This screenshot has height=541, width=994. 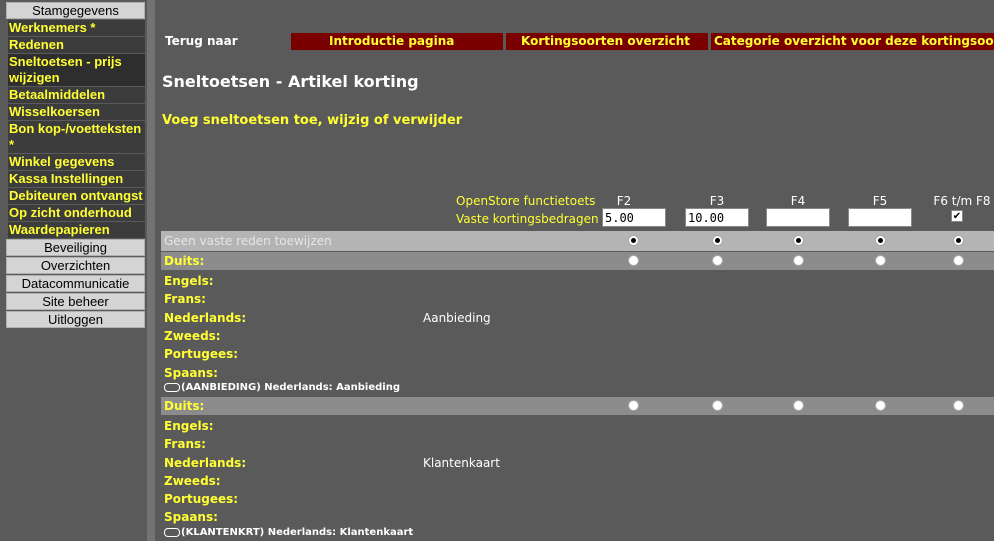 I want to click on sidebar-item-stamgegevens: Stamgegevens, so click(x=75, y=10).